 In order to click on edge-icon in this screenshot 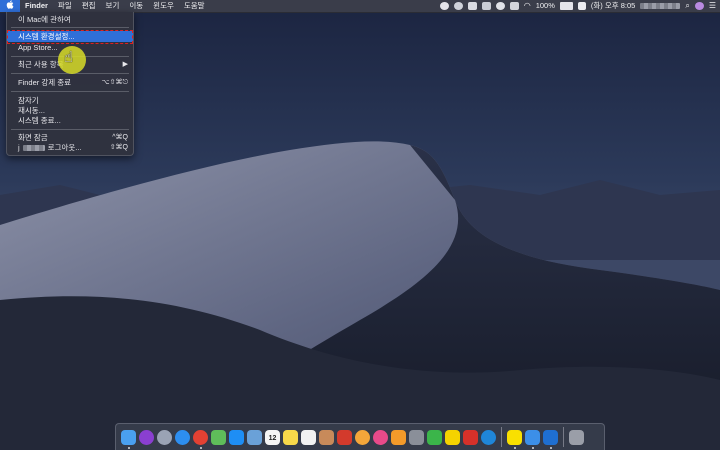, I will do `click(488, 437)`.